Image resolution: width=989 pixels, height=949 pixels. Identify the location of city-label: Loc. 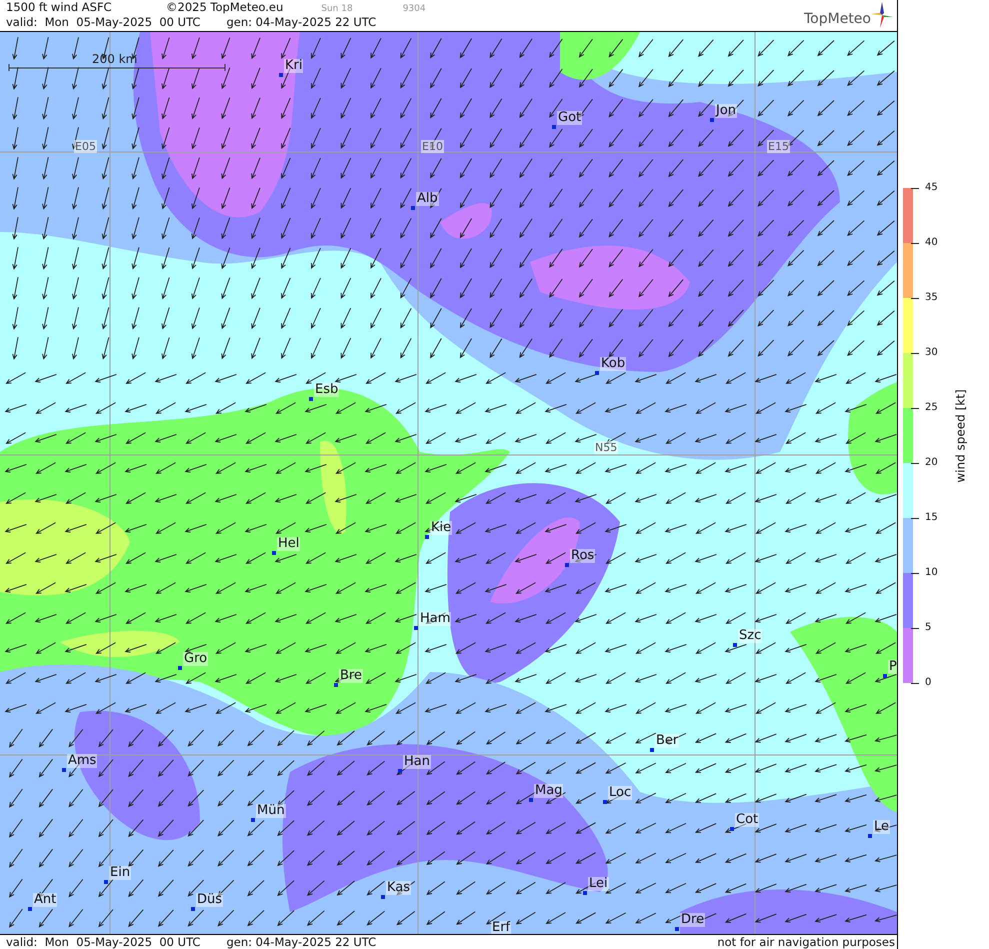
(620, 793).